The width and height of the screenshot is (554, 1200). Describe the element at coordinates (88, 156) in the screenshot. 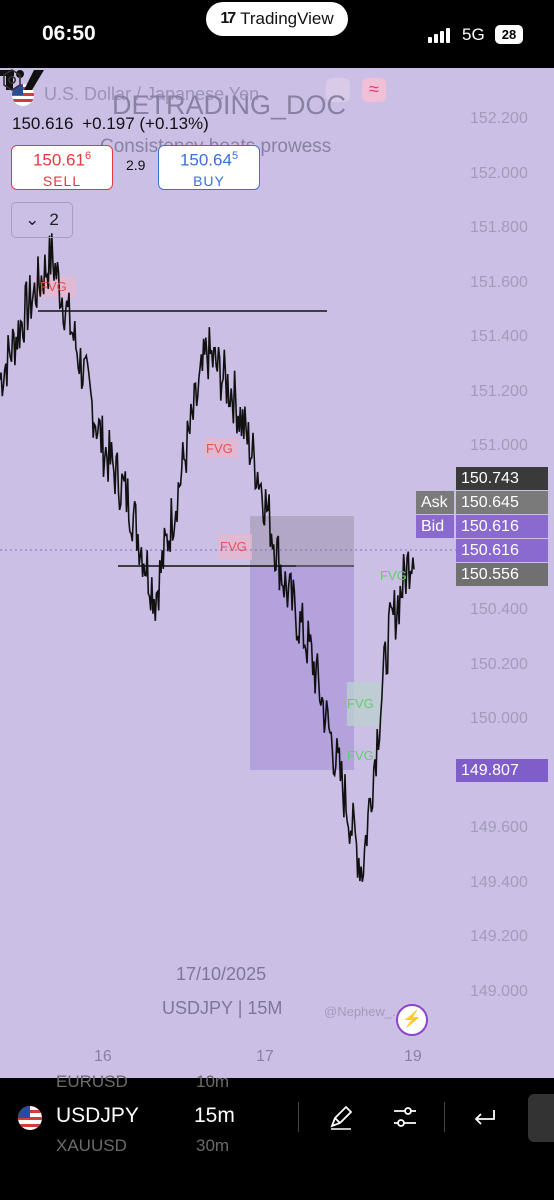

I see `sell-price-pip: 6` at that location.